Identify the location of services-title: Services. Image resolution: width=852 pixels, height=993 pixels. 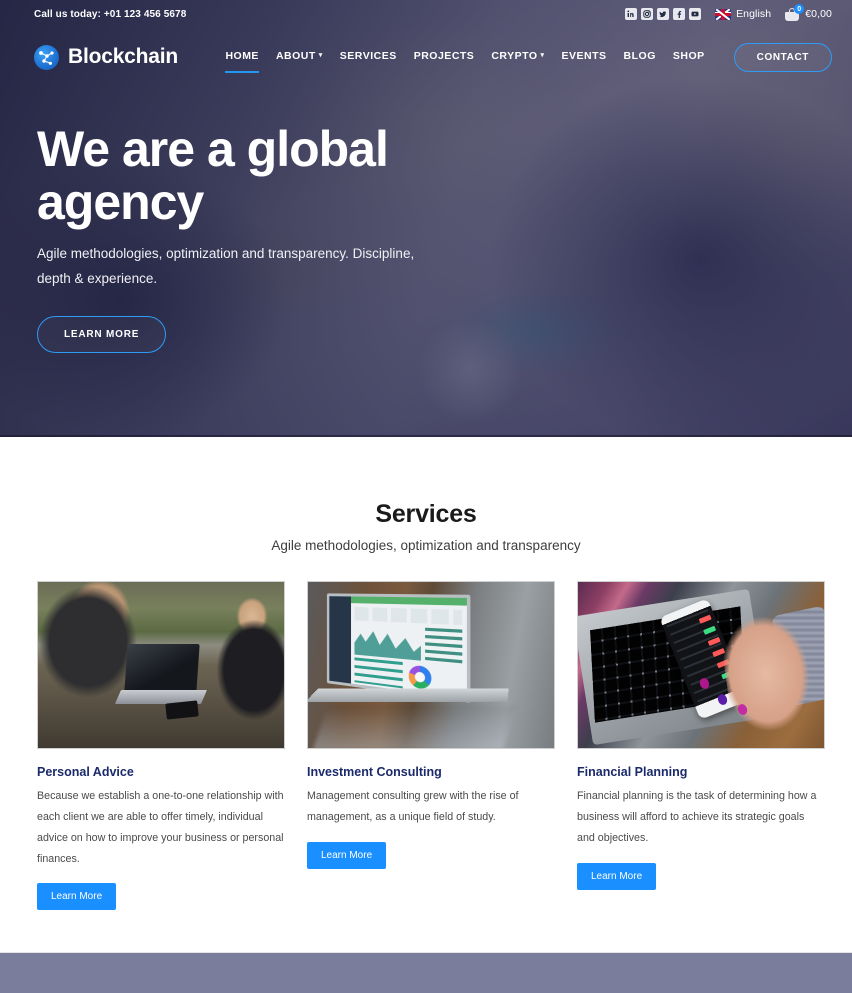
(426, 514).